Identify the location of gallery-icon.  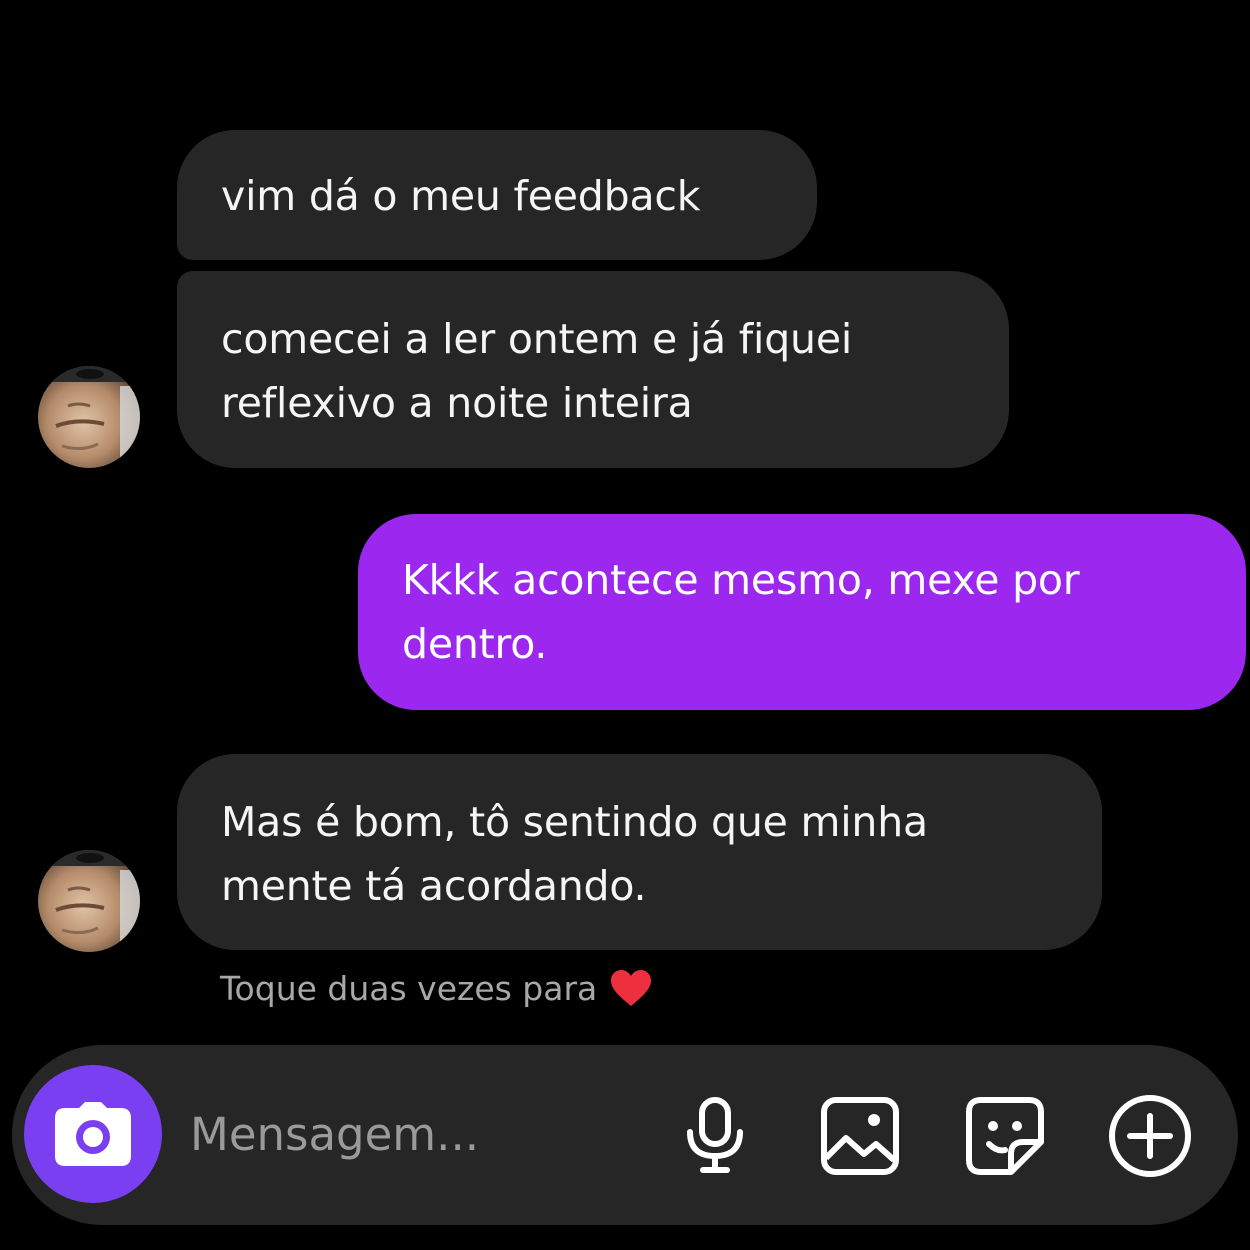
(860, 1136).